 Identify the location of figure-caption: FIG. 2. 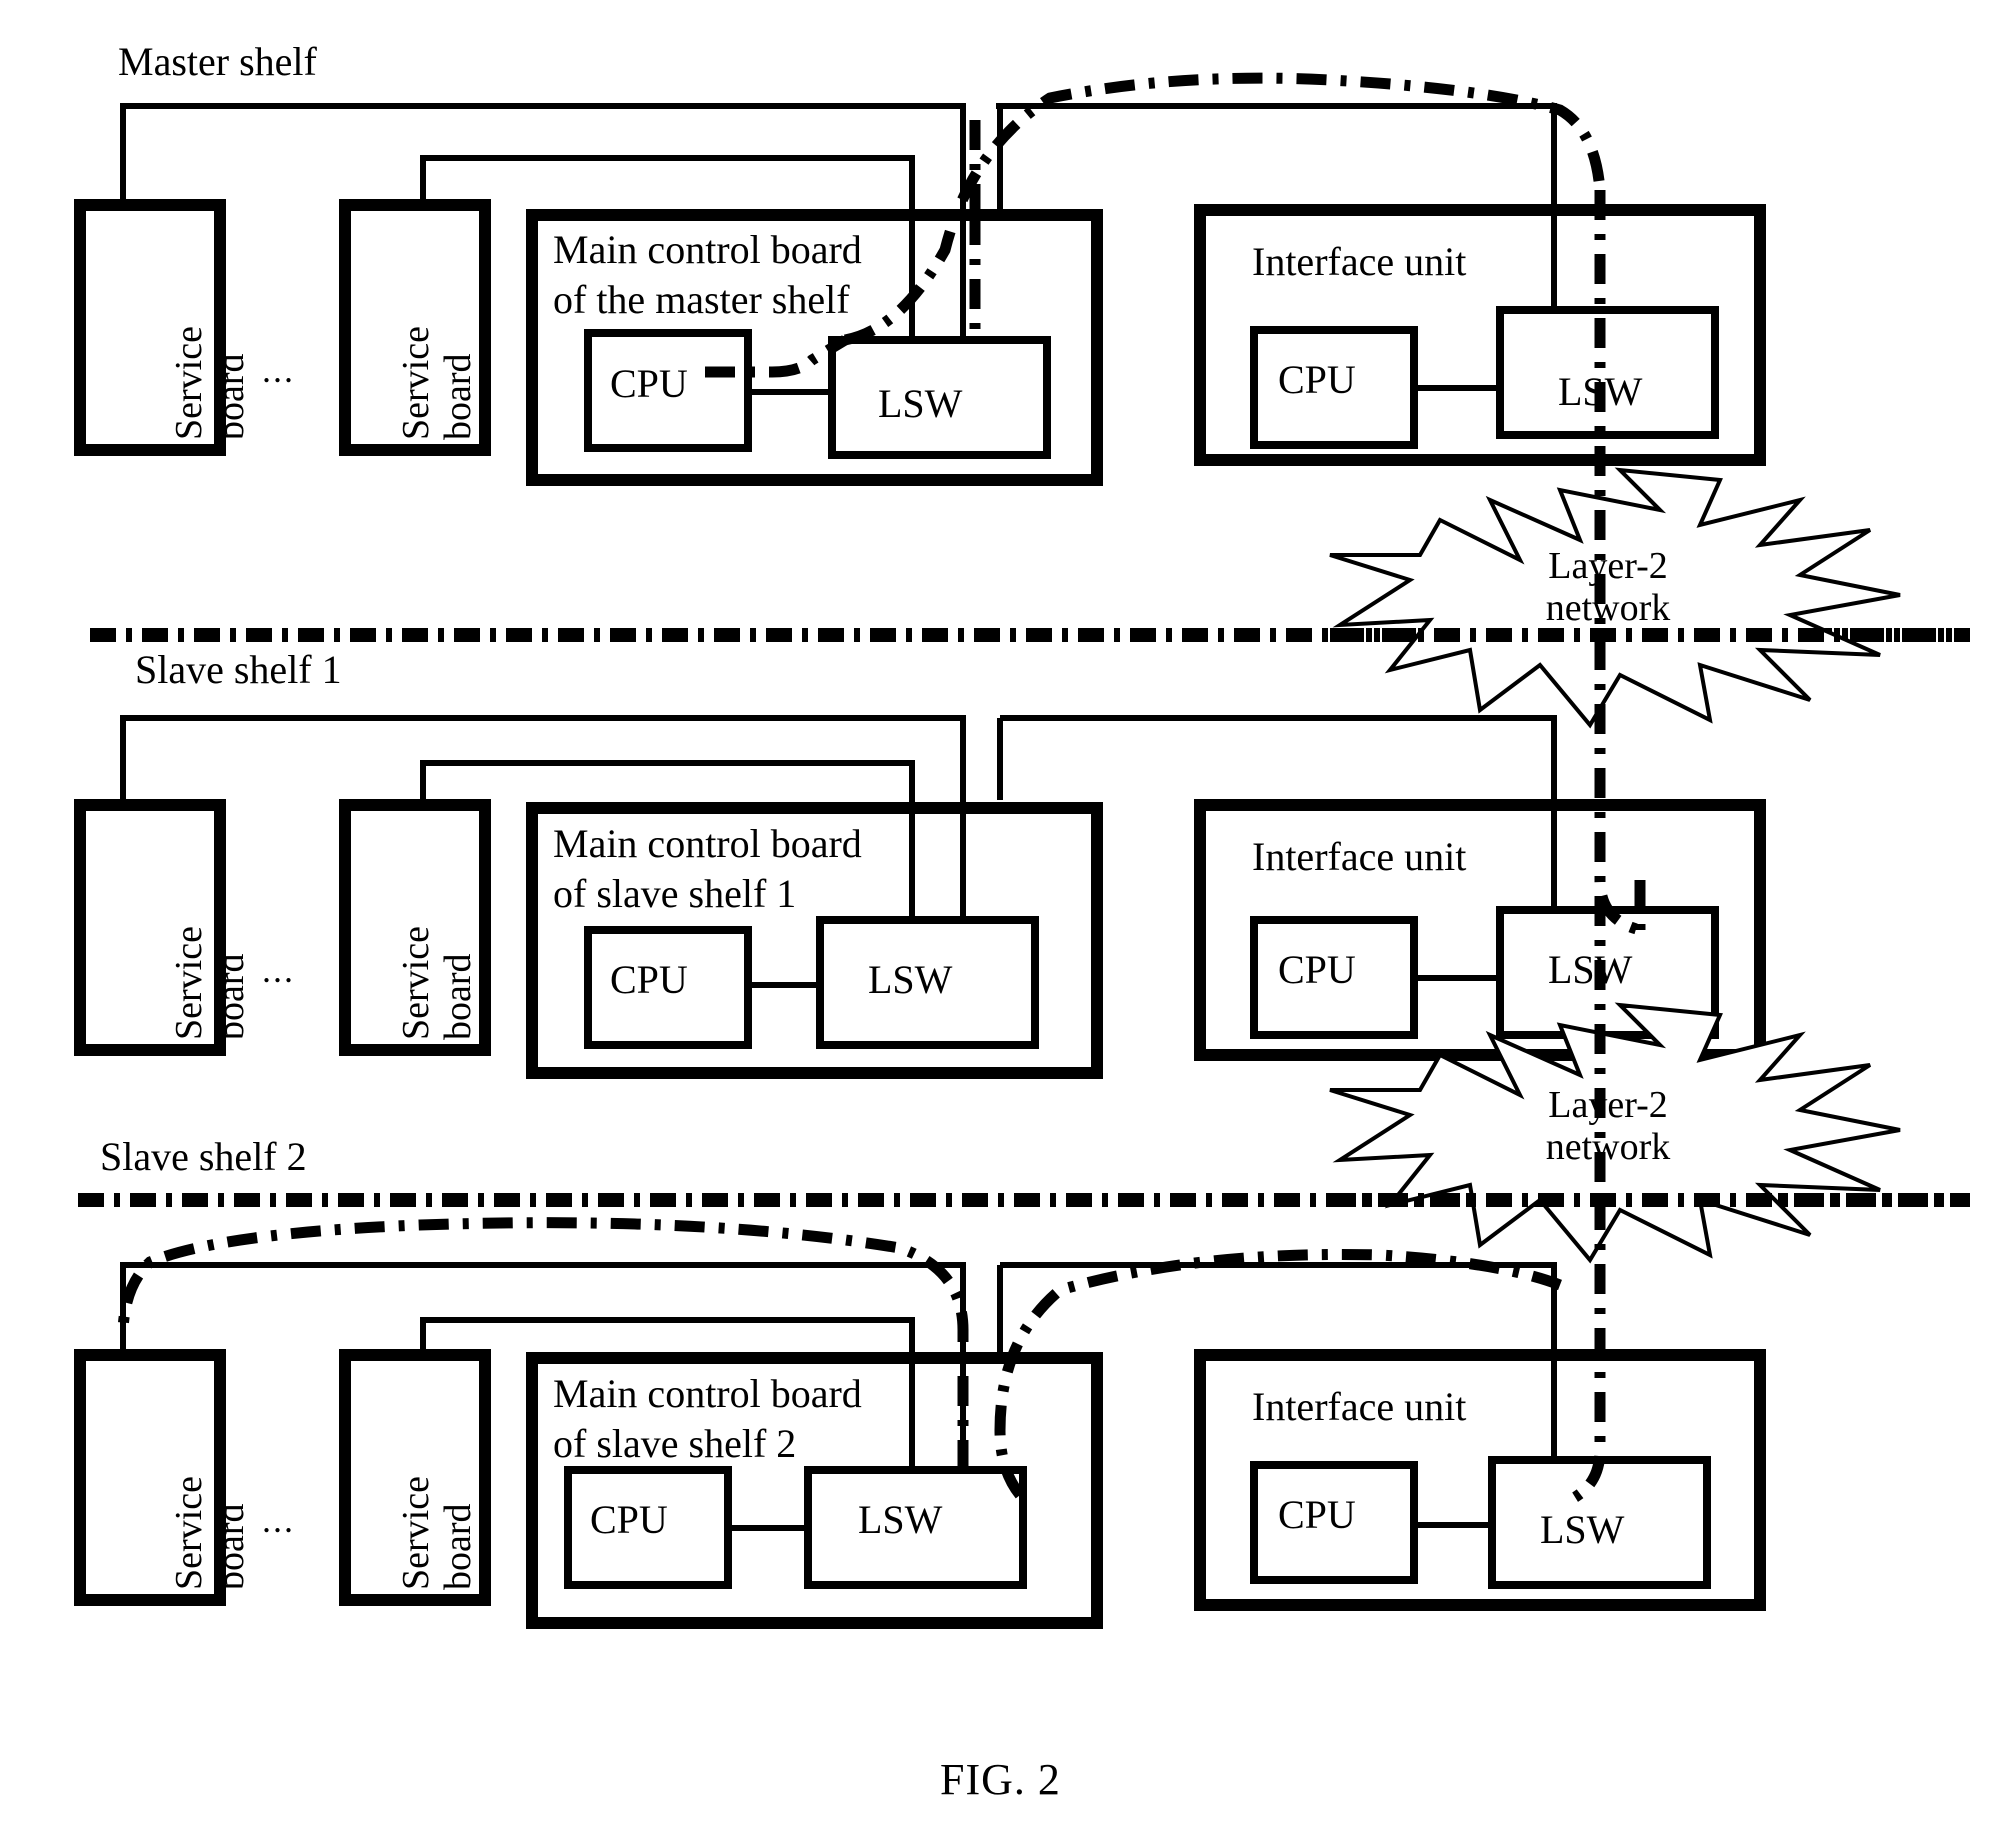
(1000, 1779).